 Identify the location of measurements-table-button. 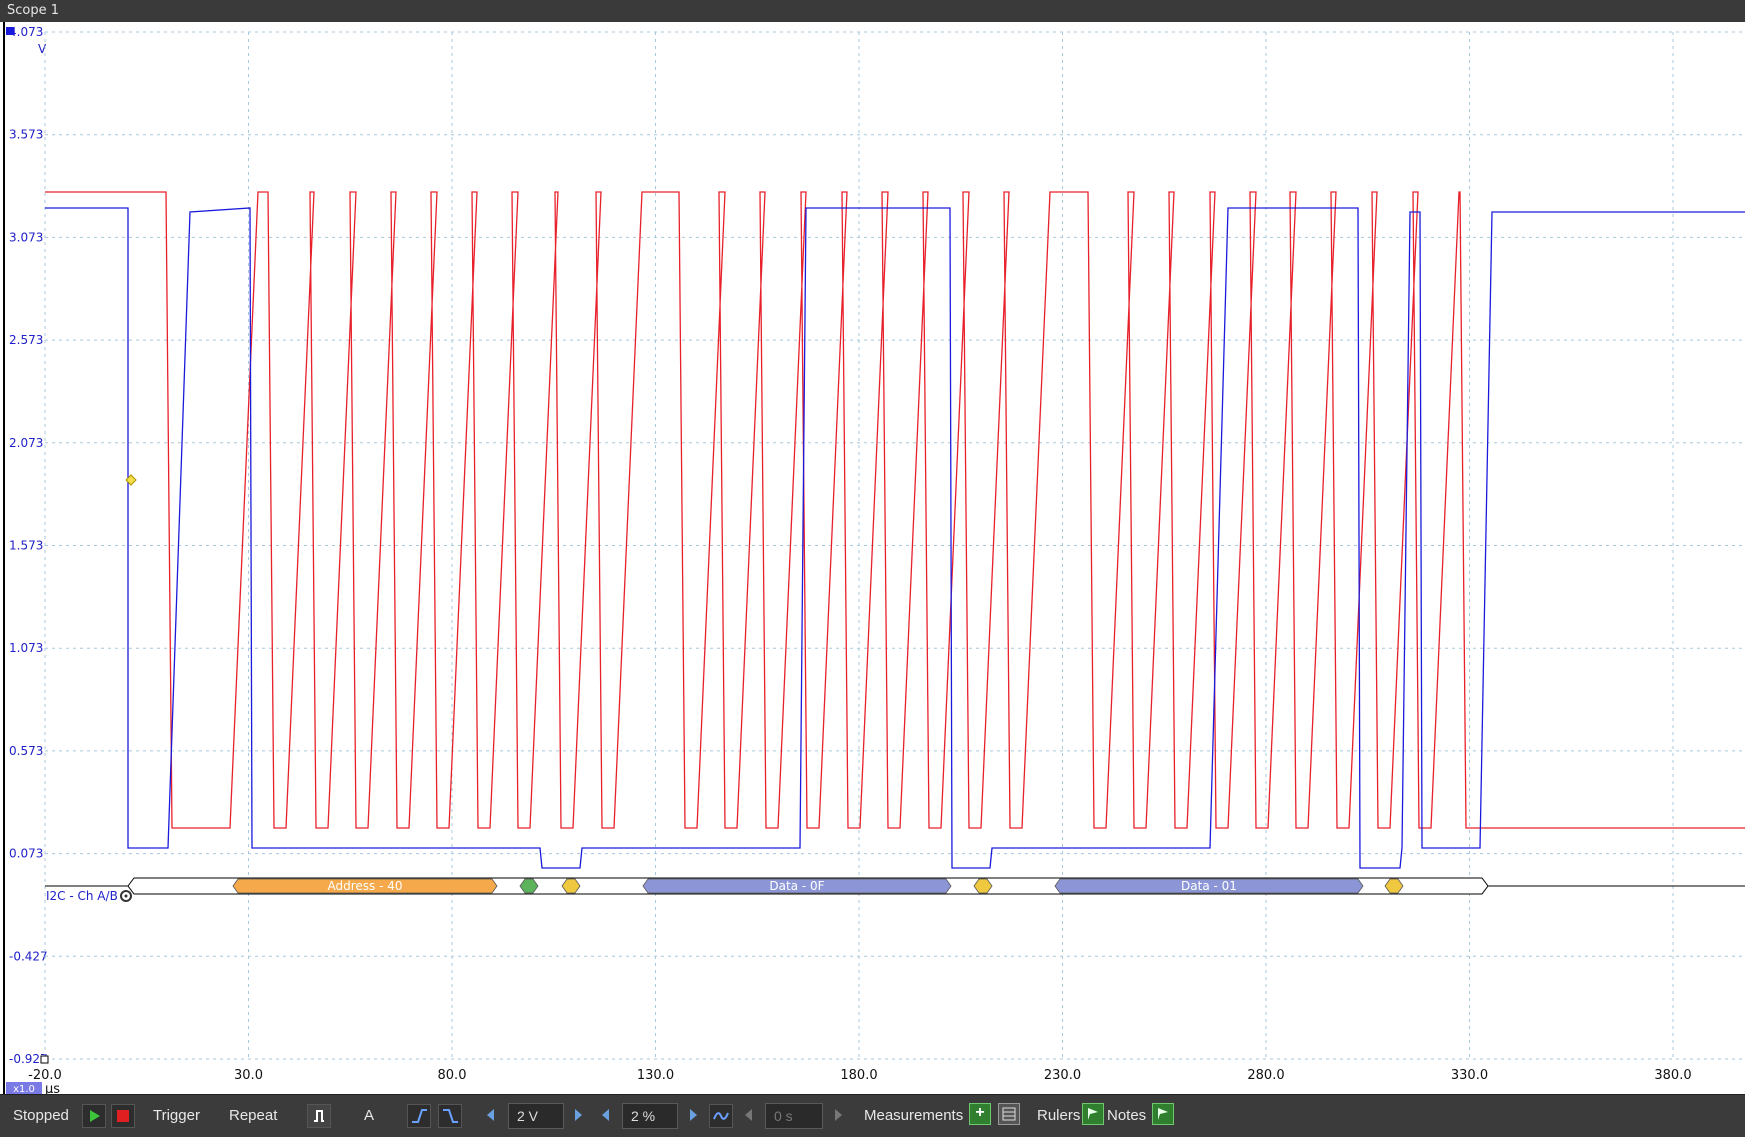
(1009, 1114).